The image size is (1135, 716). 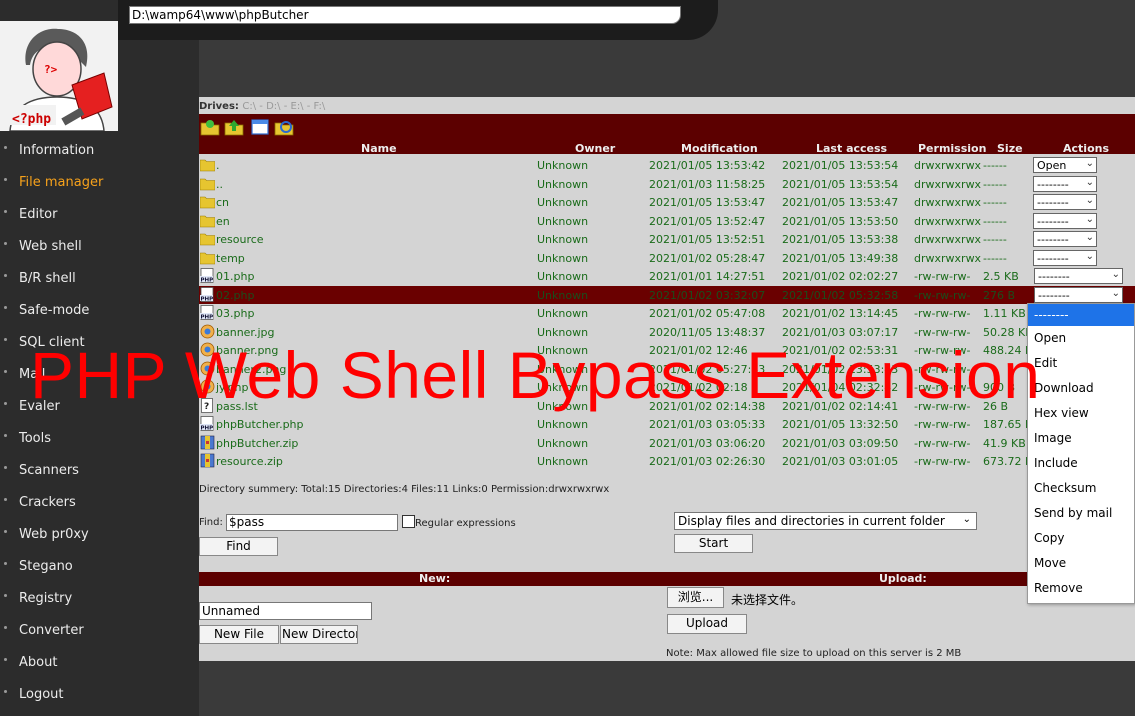 What do you see at coordinates (840, 313) in the screenshot?
I see `file-accessed: 2021/01/02 13:14:45` at bounding box center [840, 313].